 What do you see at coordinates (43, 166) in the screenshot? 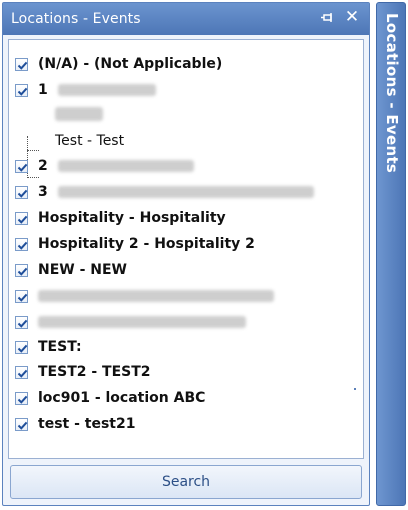
I see `list-item-label: 2` at bounding box center [43, 166].